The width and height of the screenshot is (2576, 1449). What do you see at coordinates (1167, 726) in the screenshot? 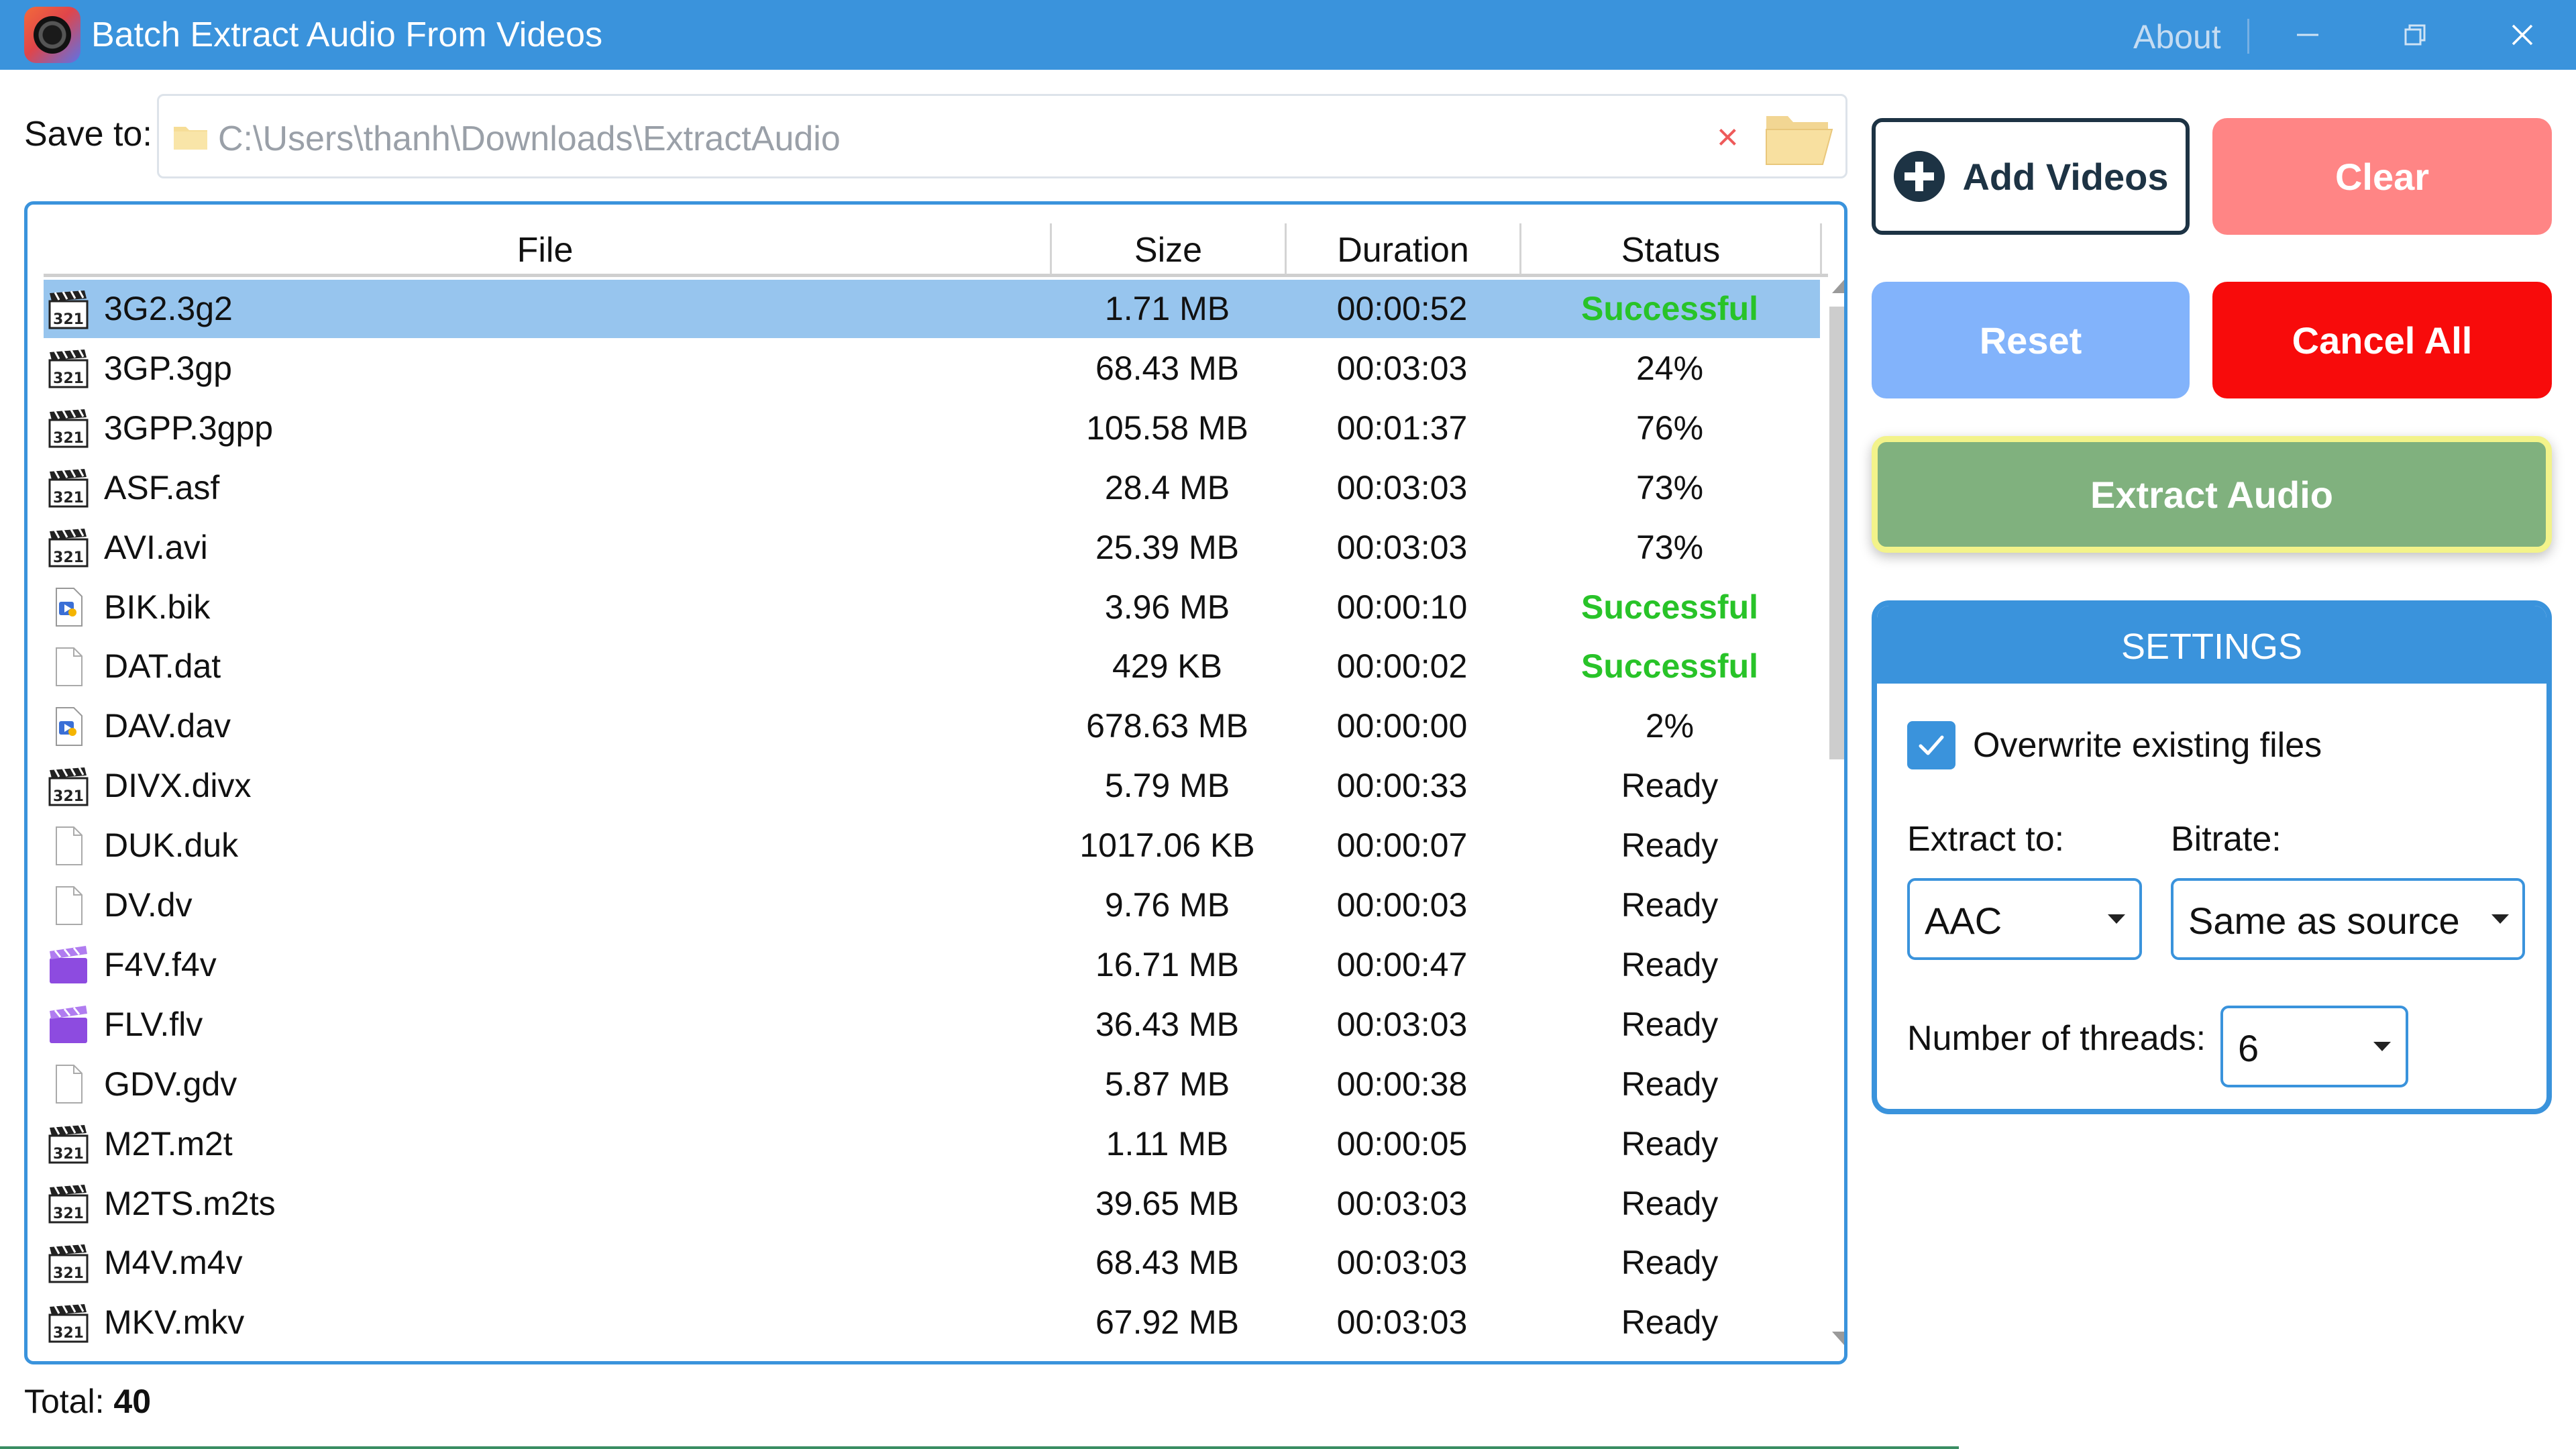
I see `file-size: 678.63 MB` at bounding box center [1167, 726].